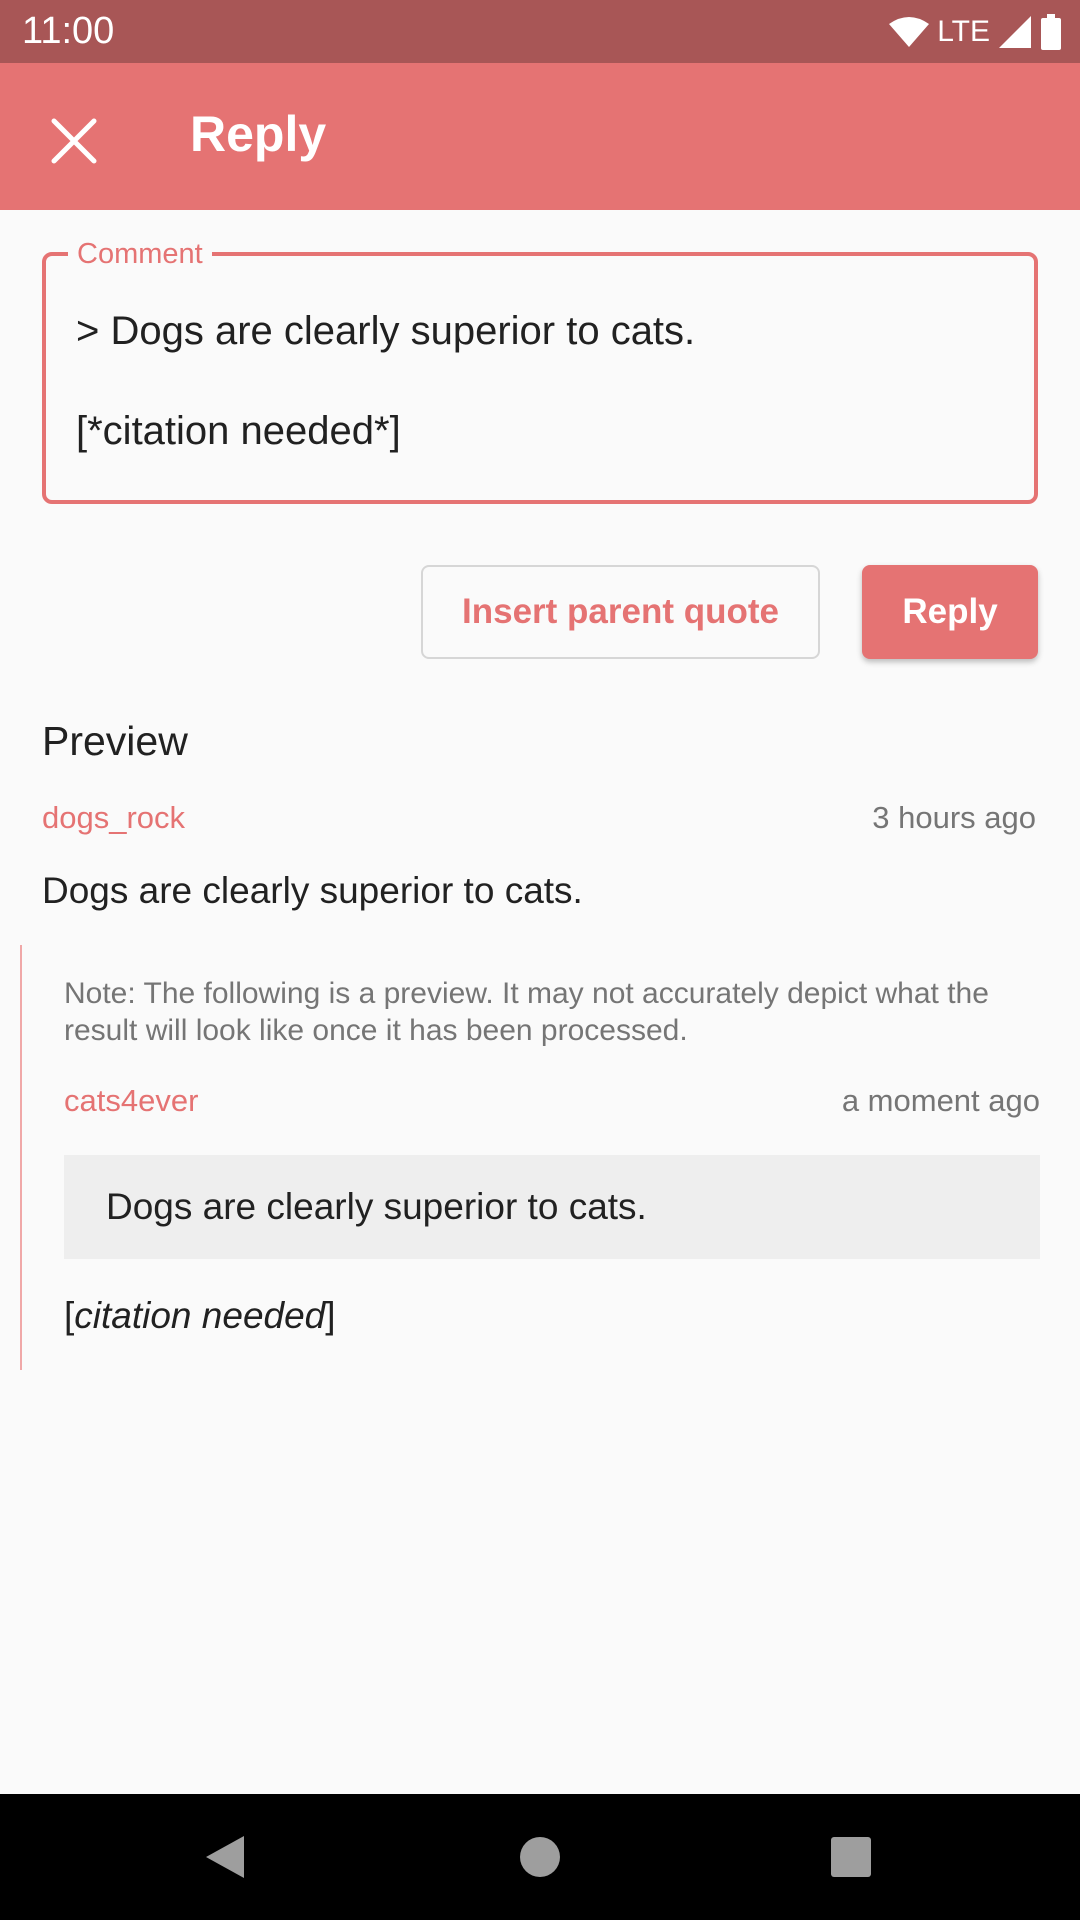 Image resolution: width=1080 pixels, height=1920 pixels. I want to click on home-circle-icon, so click(540, 1857).